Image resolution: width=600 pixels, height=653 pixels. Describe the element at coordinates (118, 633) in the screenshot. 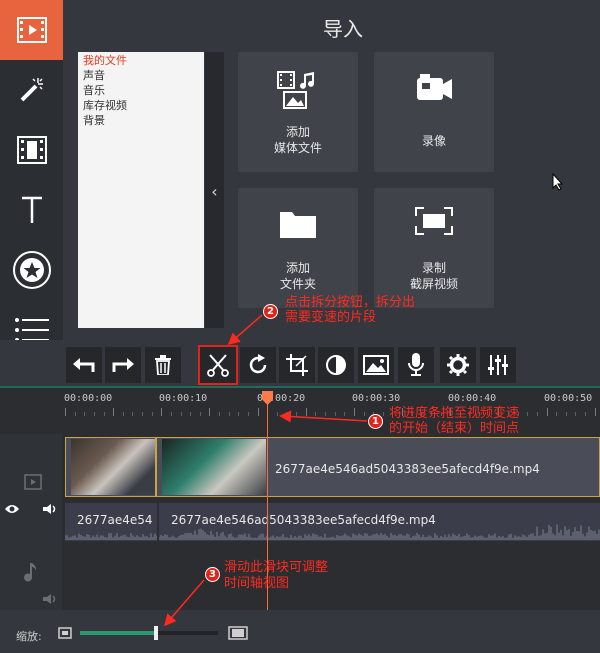

I see `zoom-slider-fill` at that location.